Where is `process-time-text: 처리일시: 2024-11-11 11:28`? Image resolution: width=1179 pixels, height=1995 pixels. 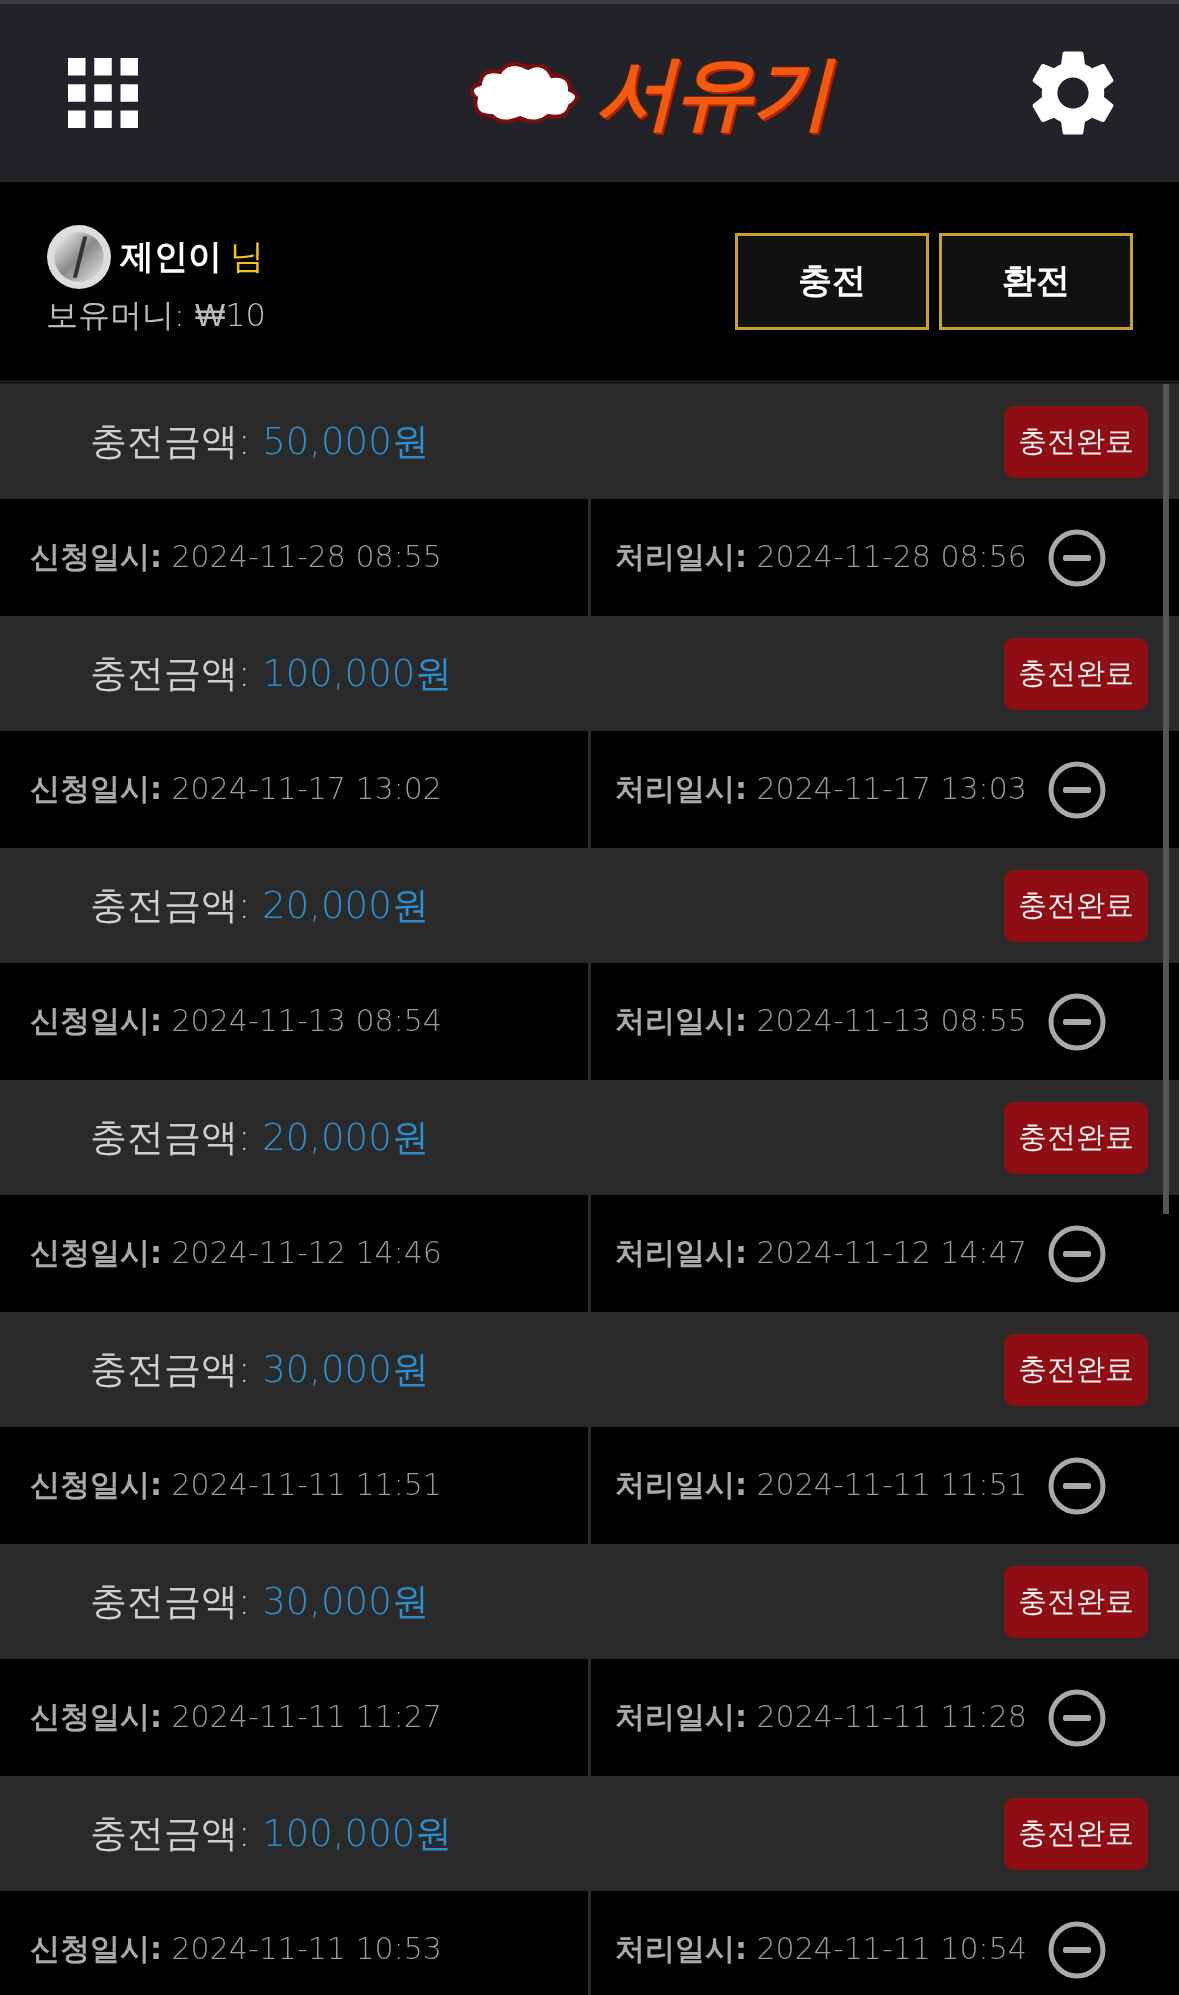 process-time-text: 처리일시: 2024-11-11 11:28 is located at coordinates (821, 1717).